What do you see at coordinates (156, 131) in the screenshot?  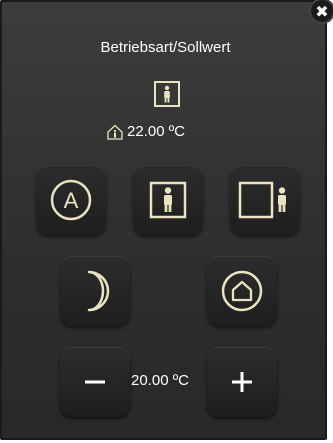 I see `actual-temperature-value: 22.00 ºC` at bounding box center [156, 131].